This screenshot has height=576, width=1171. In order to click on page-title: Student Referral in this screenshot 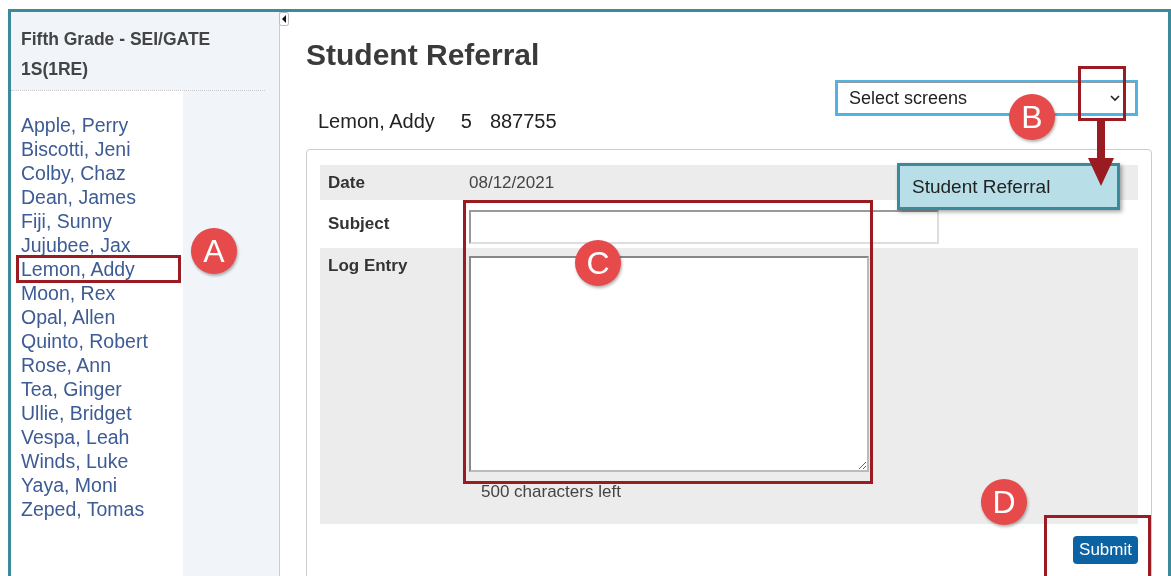, I will do `click(423, 55)`.